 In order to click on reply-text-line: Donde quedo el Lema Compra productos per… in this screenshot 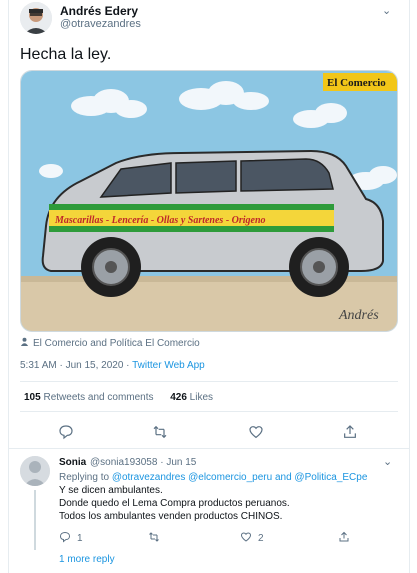, I will do `click(174, 503)`.